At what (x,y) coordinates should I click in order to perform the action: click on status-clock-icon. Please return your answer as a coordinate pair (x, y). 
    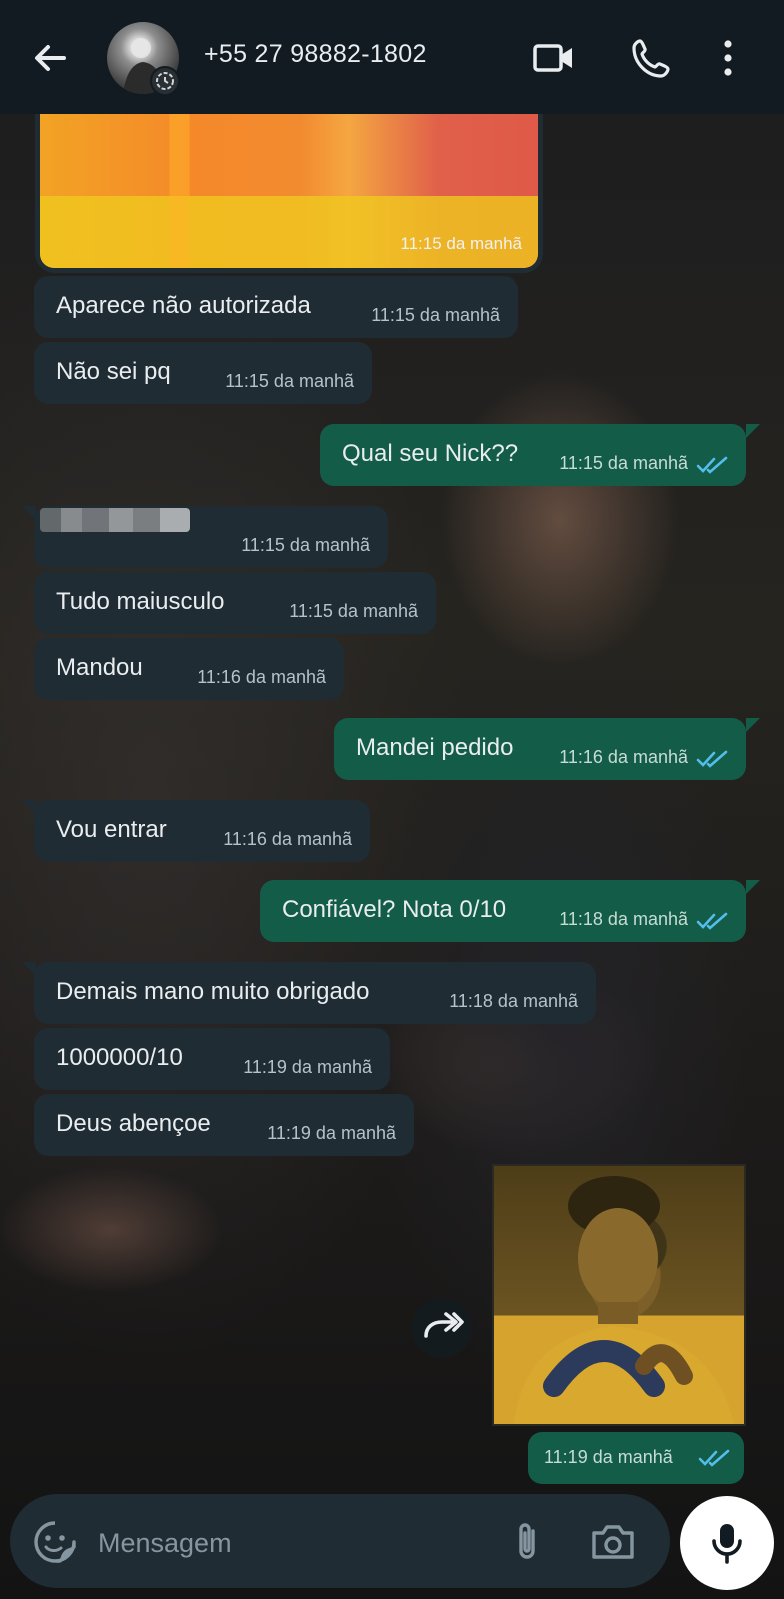
    Looking at the image, I should click on (165, 81).